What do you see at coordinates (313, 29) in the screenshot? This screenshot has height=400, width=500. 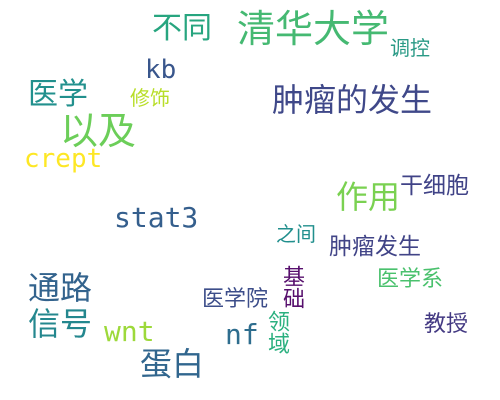 I see `word-qinghua-daxue: 清华大学` at bounding box center [313, 29].